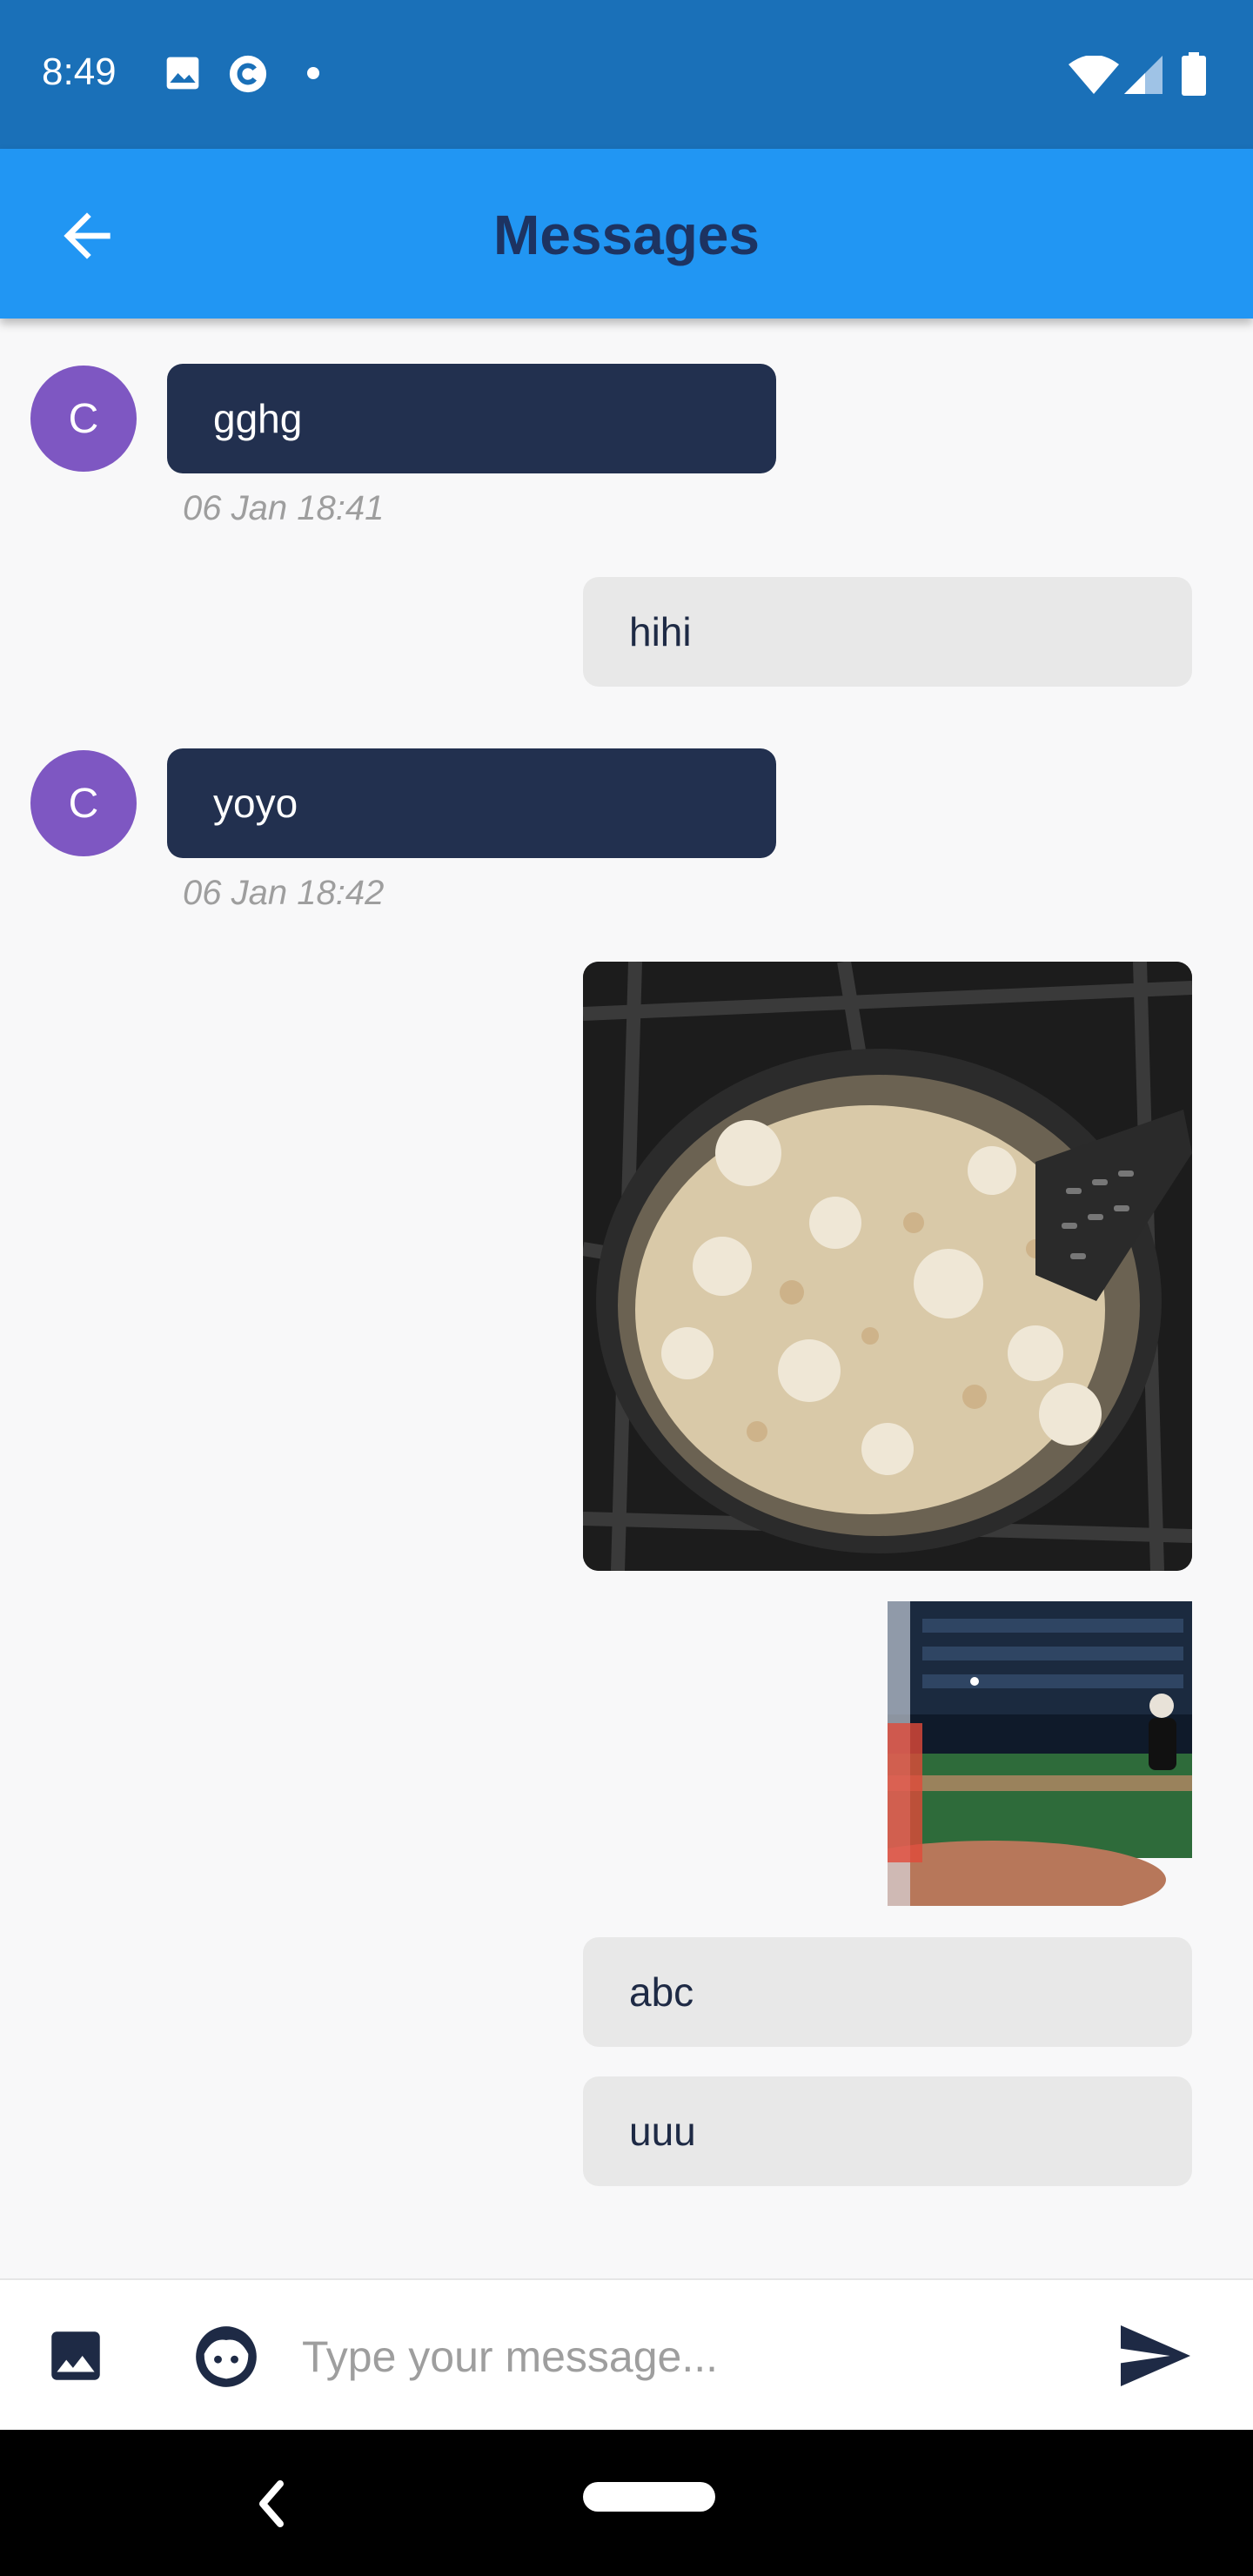  What do you see at coordinates (1094, 75) in the screenshot?
I see `wifi-icon` at bounding box center [1094, 75].